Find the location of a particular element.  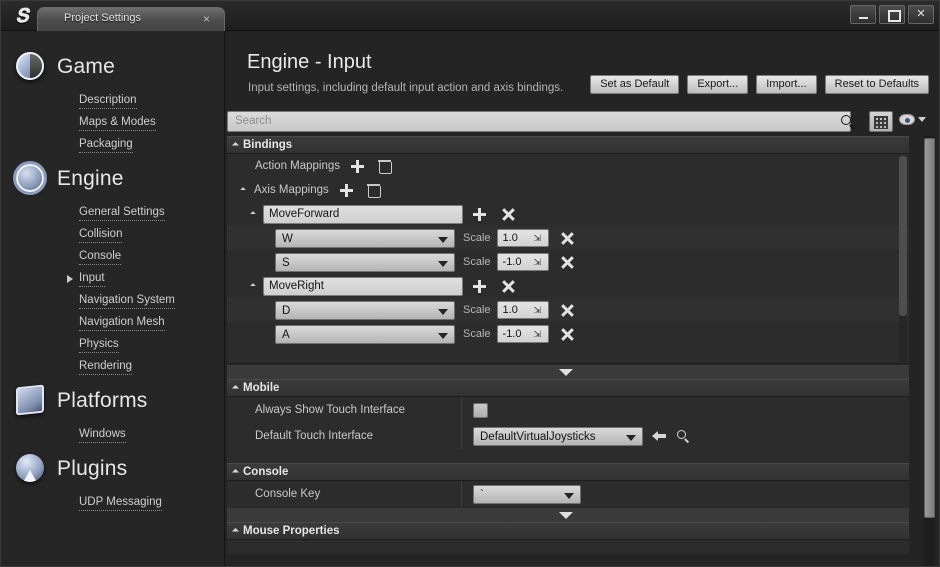

sidebar-item-label: Input is located at coordinates (92, 279).